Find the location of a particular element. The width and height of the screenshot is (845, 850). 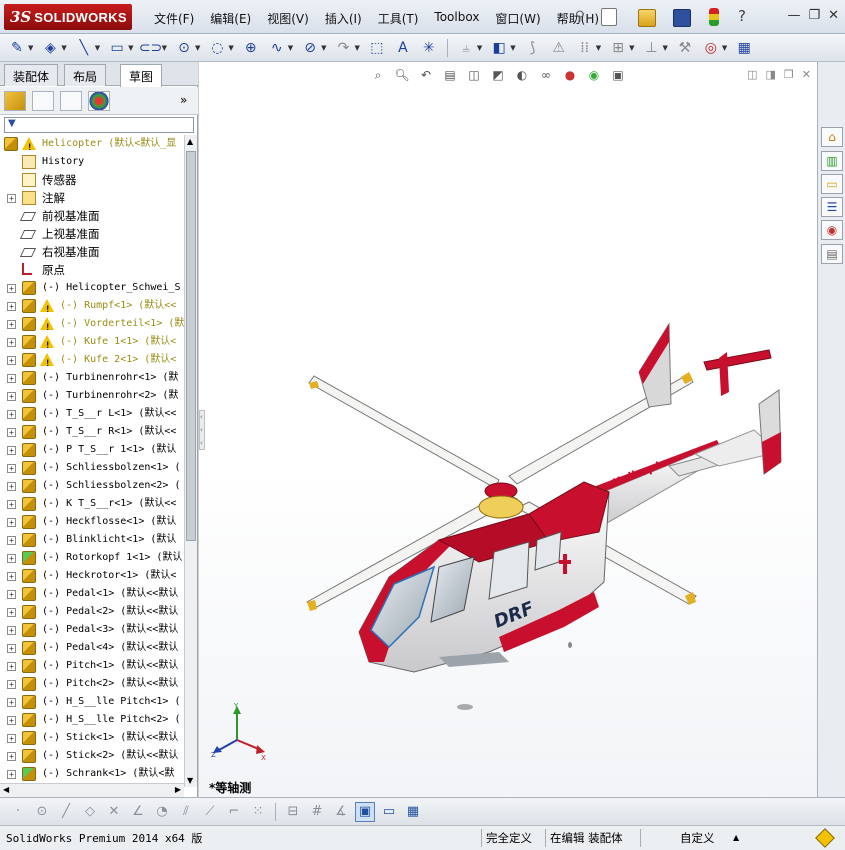

offset-icon: ⟆ is located at coordinates (533, 48).